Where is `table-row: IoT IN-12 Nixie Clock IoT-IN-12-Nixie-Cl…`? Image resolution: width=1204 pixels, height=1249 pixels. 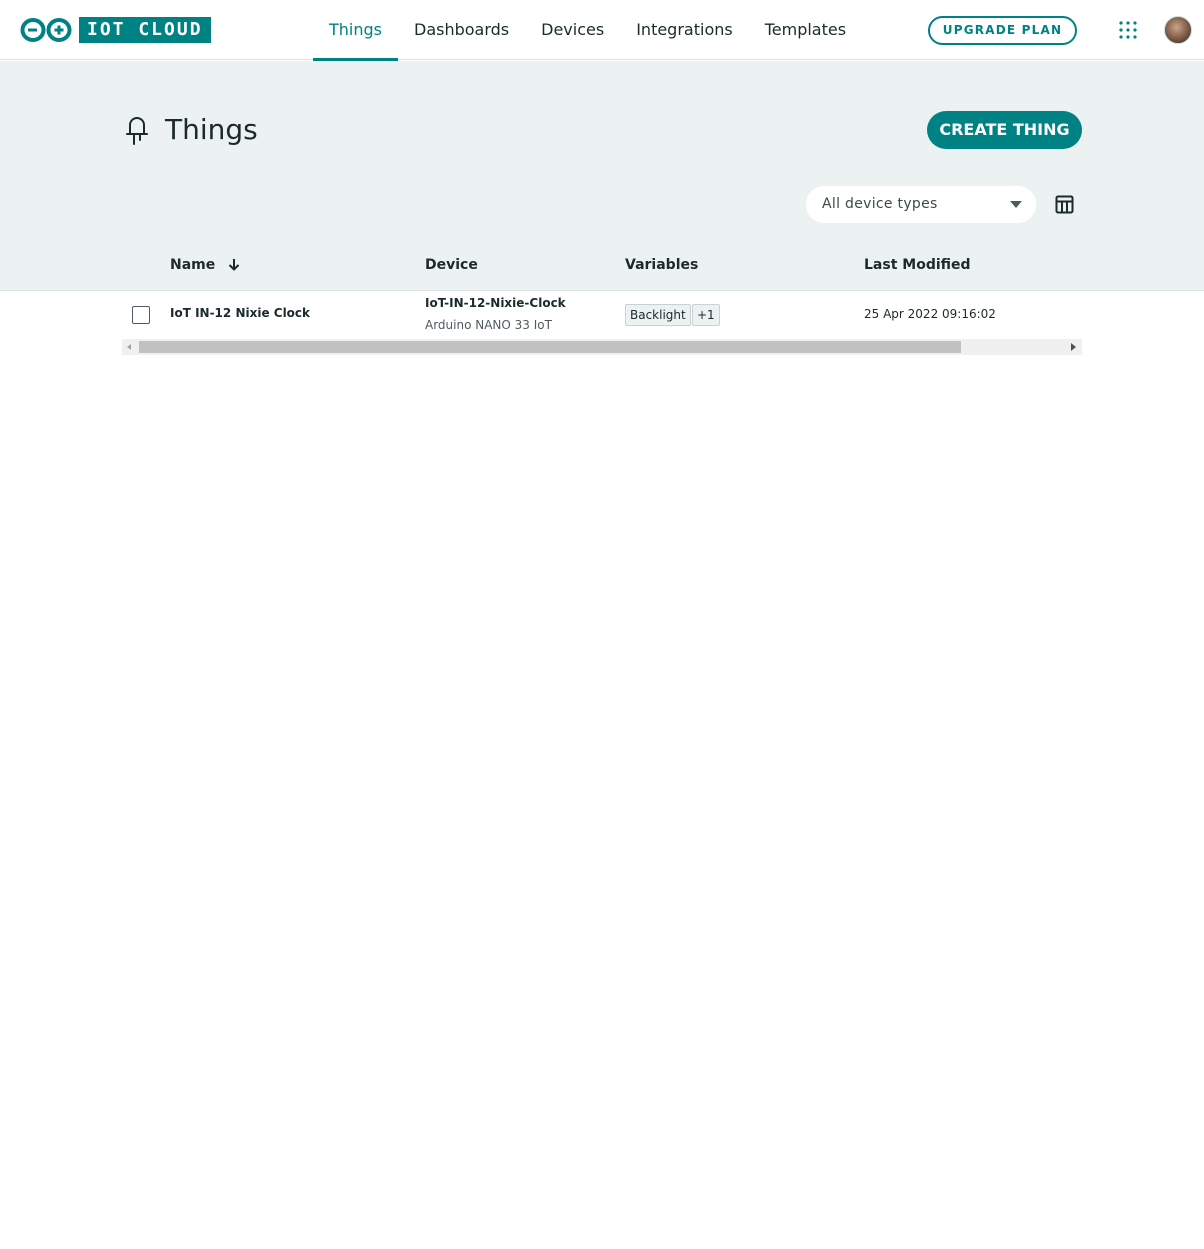 table-row: IoT IN-12 Nixie Clock IoT-IN-12-Nixie-Cl… is located at coordinates (602, 315).